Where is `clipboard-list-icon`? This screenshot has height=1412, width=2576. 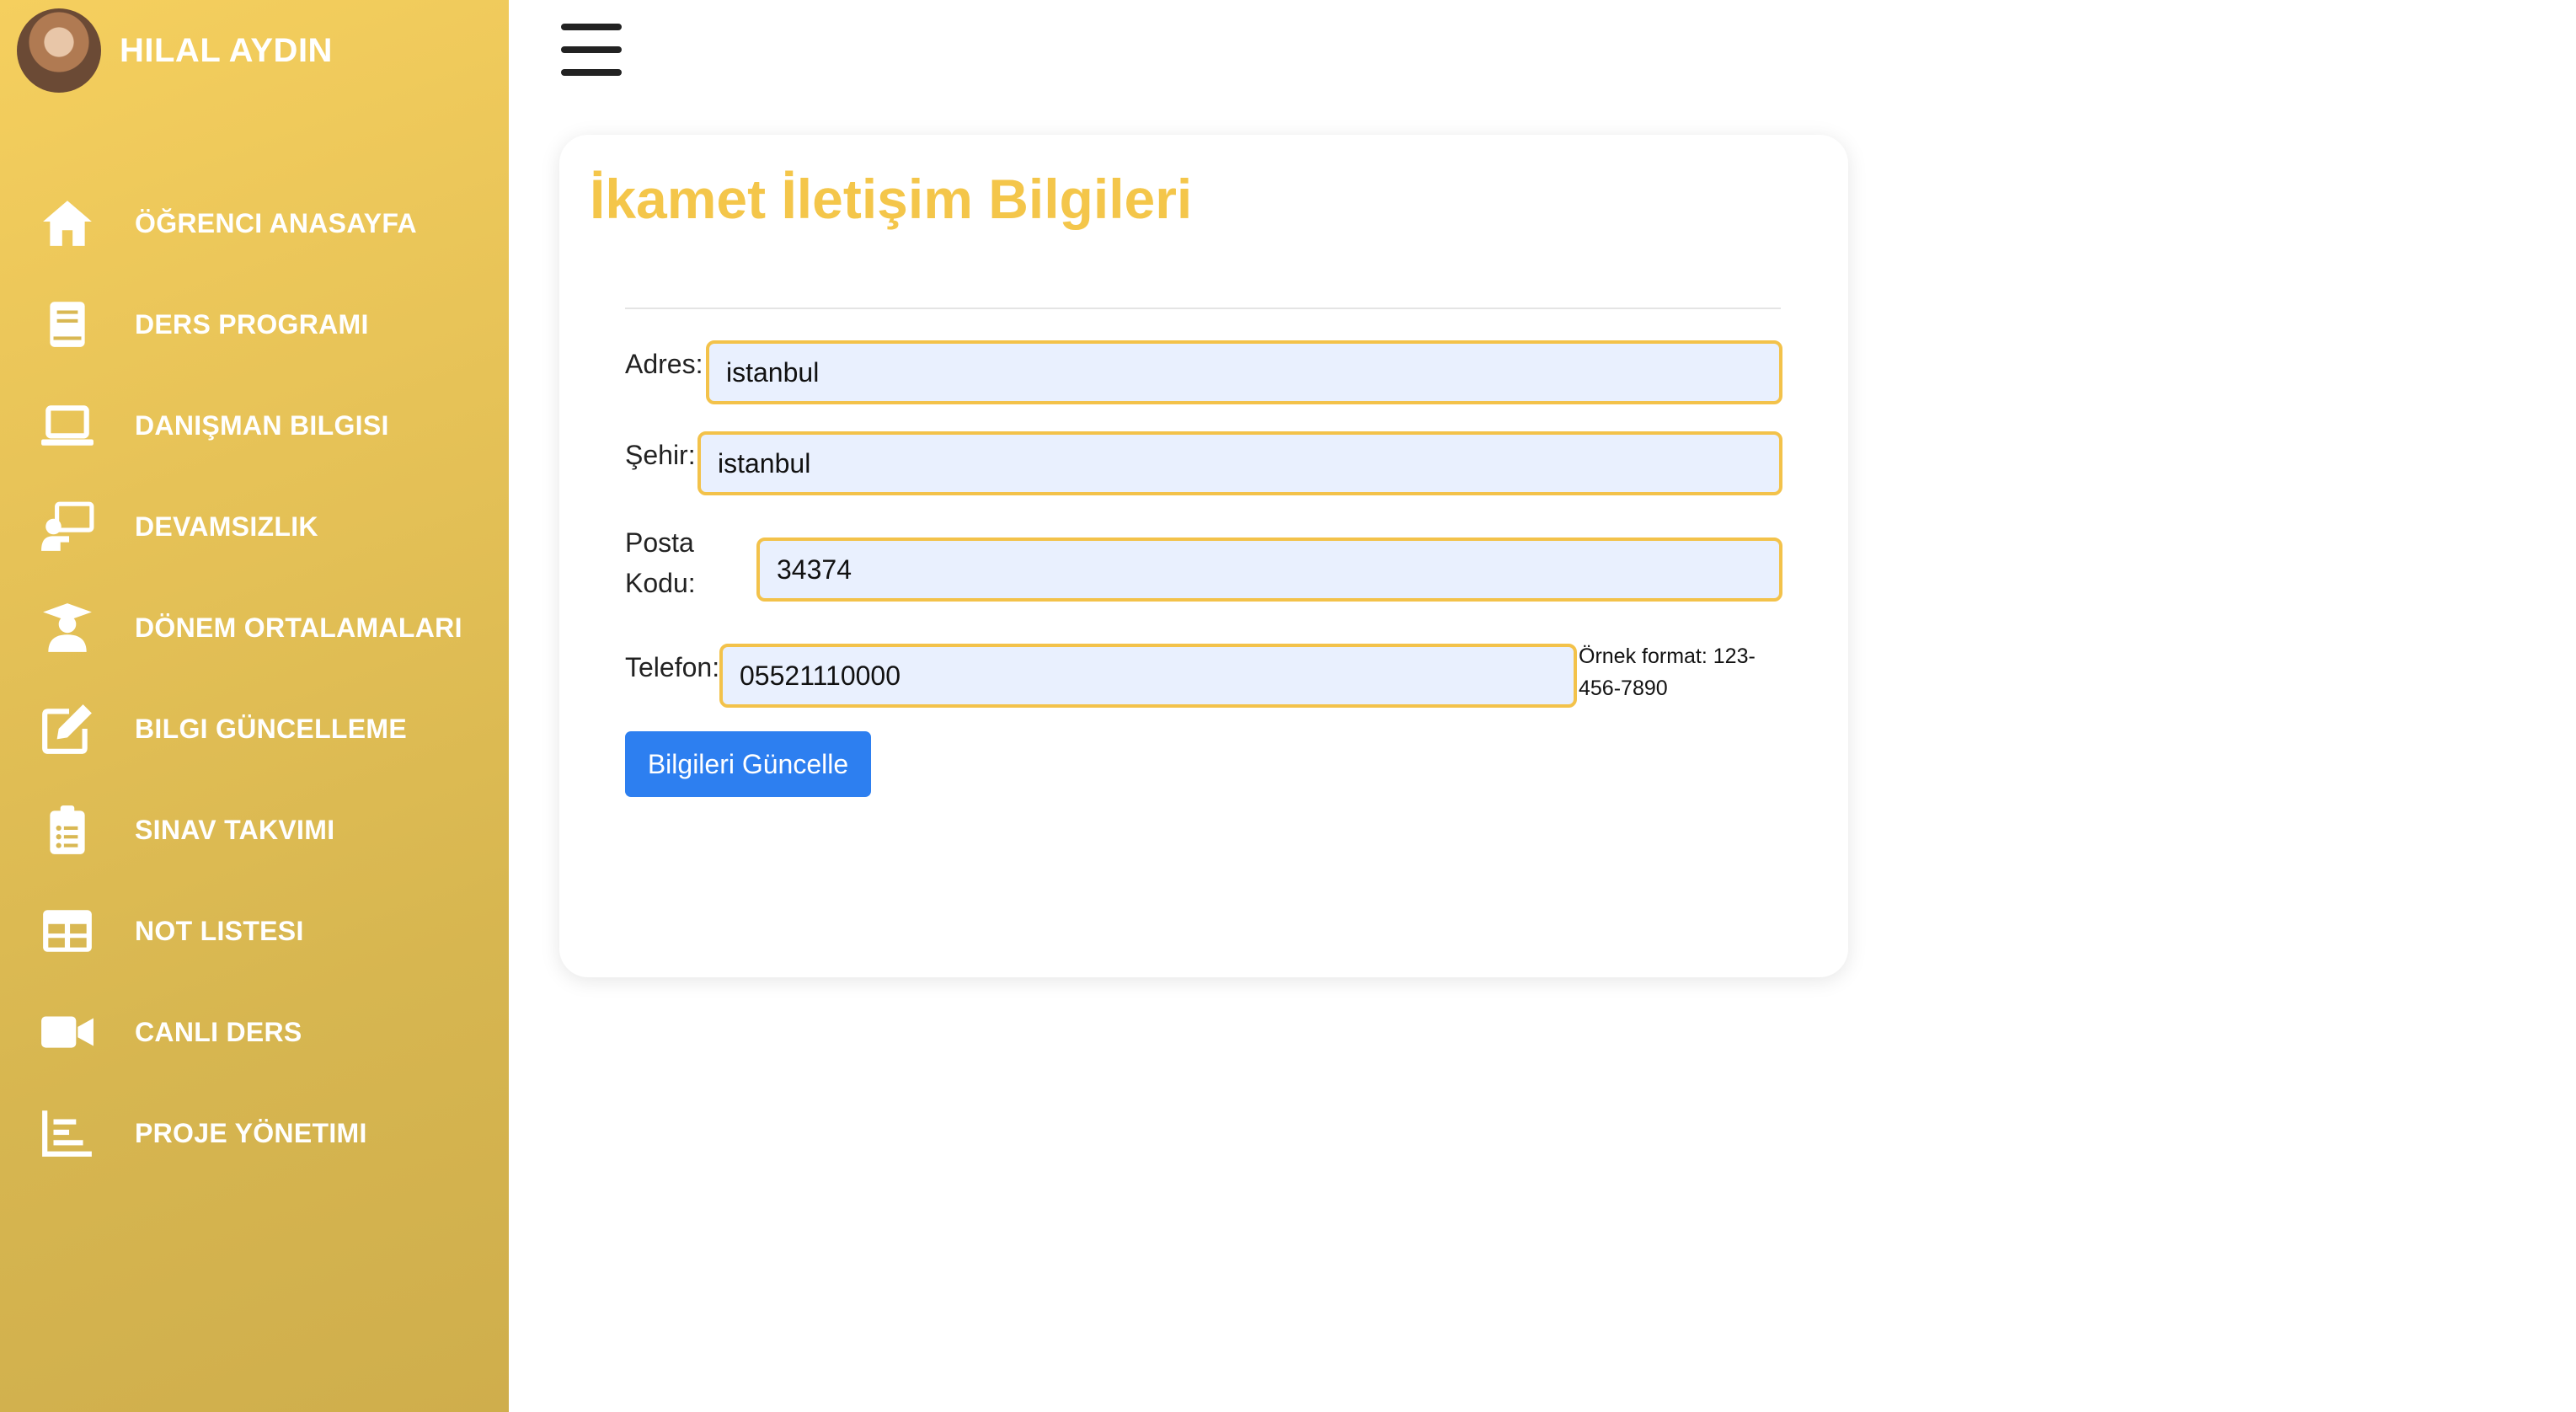
clipboard-list-icon is located at coordinates (67, 830).